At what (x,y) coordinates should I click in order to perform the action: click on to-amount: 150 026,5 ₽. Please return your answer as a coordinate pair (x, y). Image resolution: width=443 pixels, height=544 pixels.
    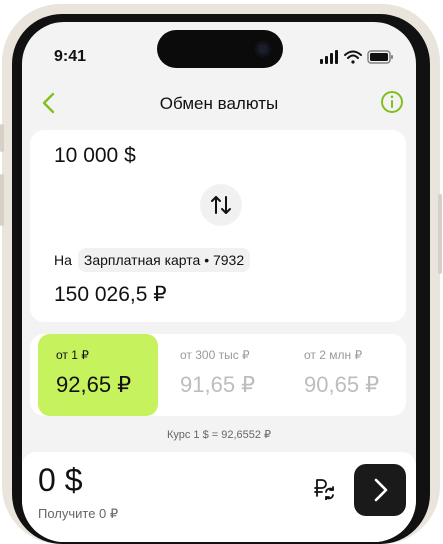
    Looking at the image, I should click on (110, 294).